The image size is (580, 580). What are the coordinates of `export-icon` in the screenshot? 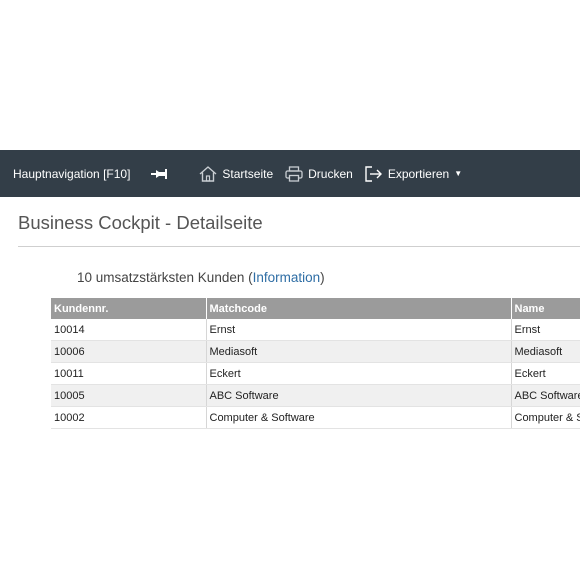 It's located at (374, 173).